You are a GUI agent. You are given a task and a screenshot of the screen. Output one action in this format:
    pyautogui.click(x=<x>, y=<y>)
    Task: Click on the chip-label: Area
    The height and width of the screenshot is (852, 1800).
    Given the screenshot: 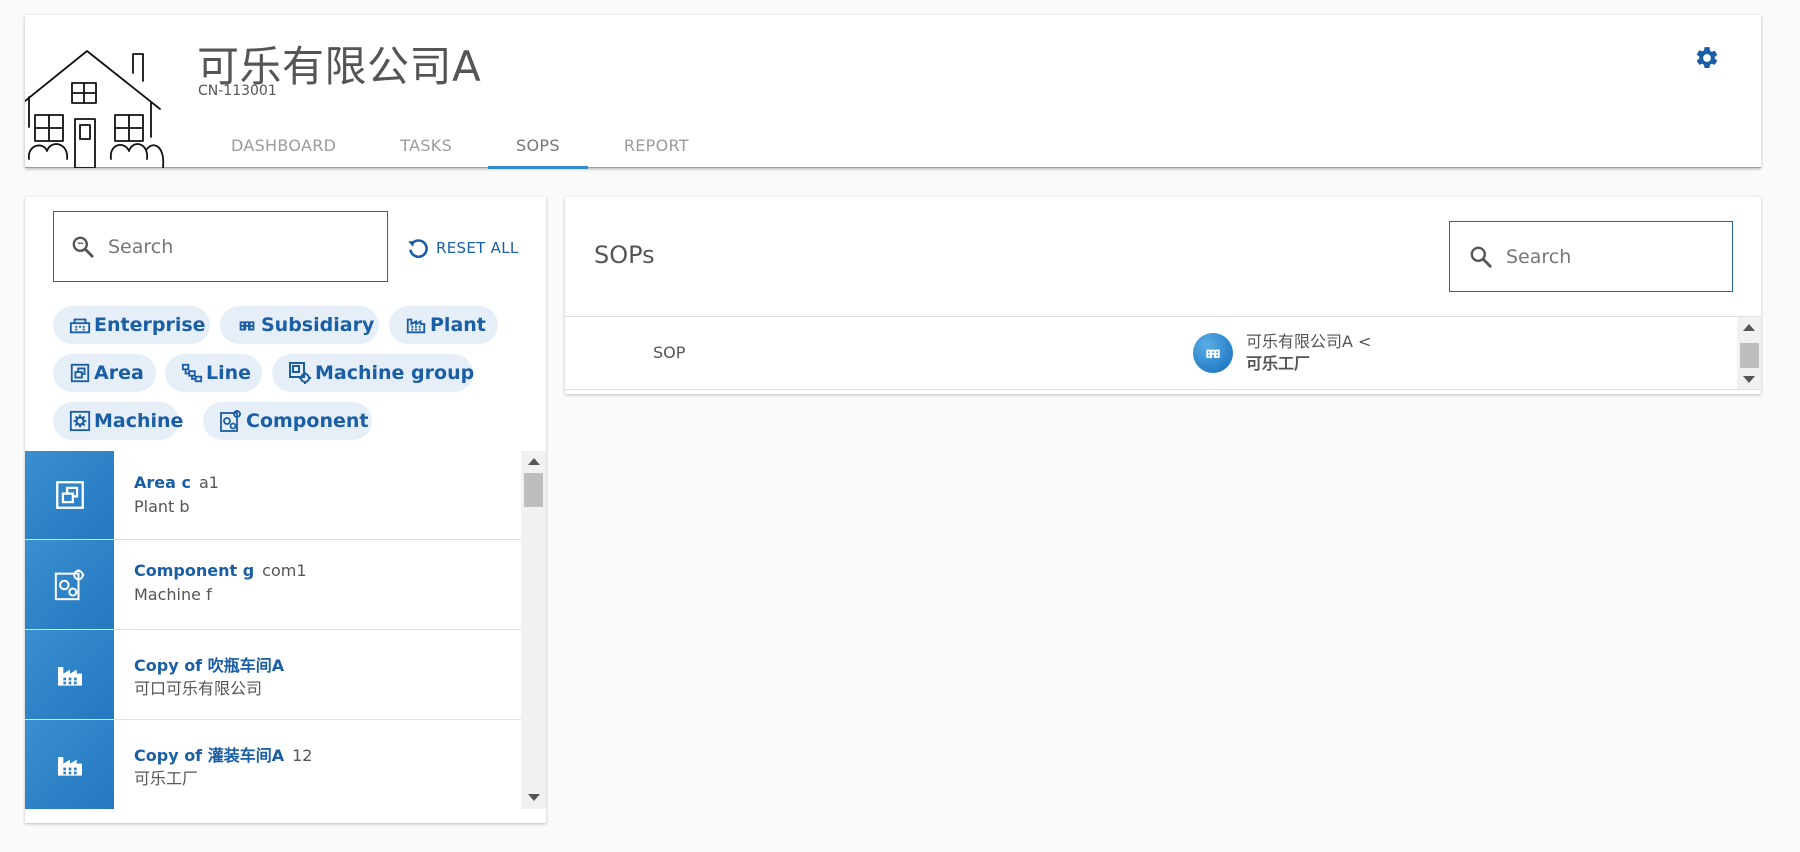 What is the action you would take?
    pyautogui.click(x=119, y=373)
    